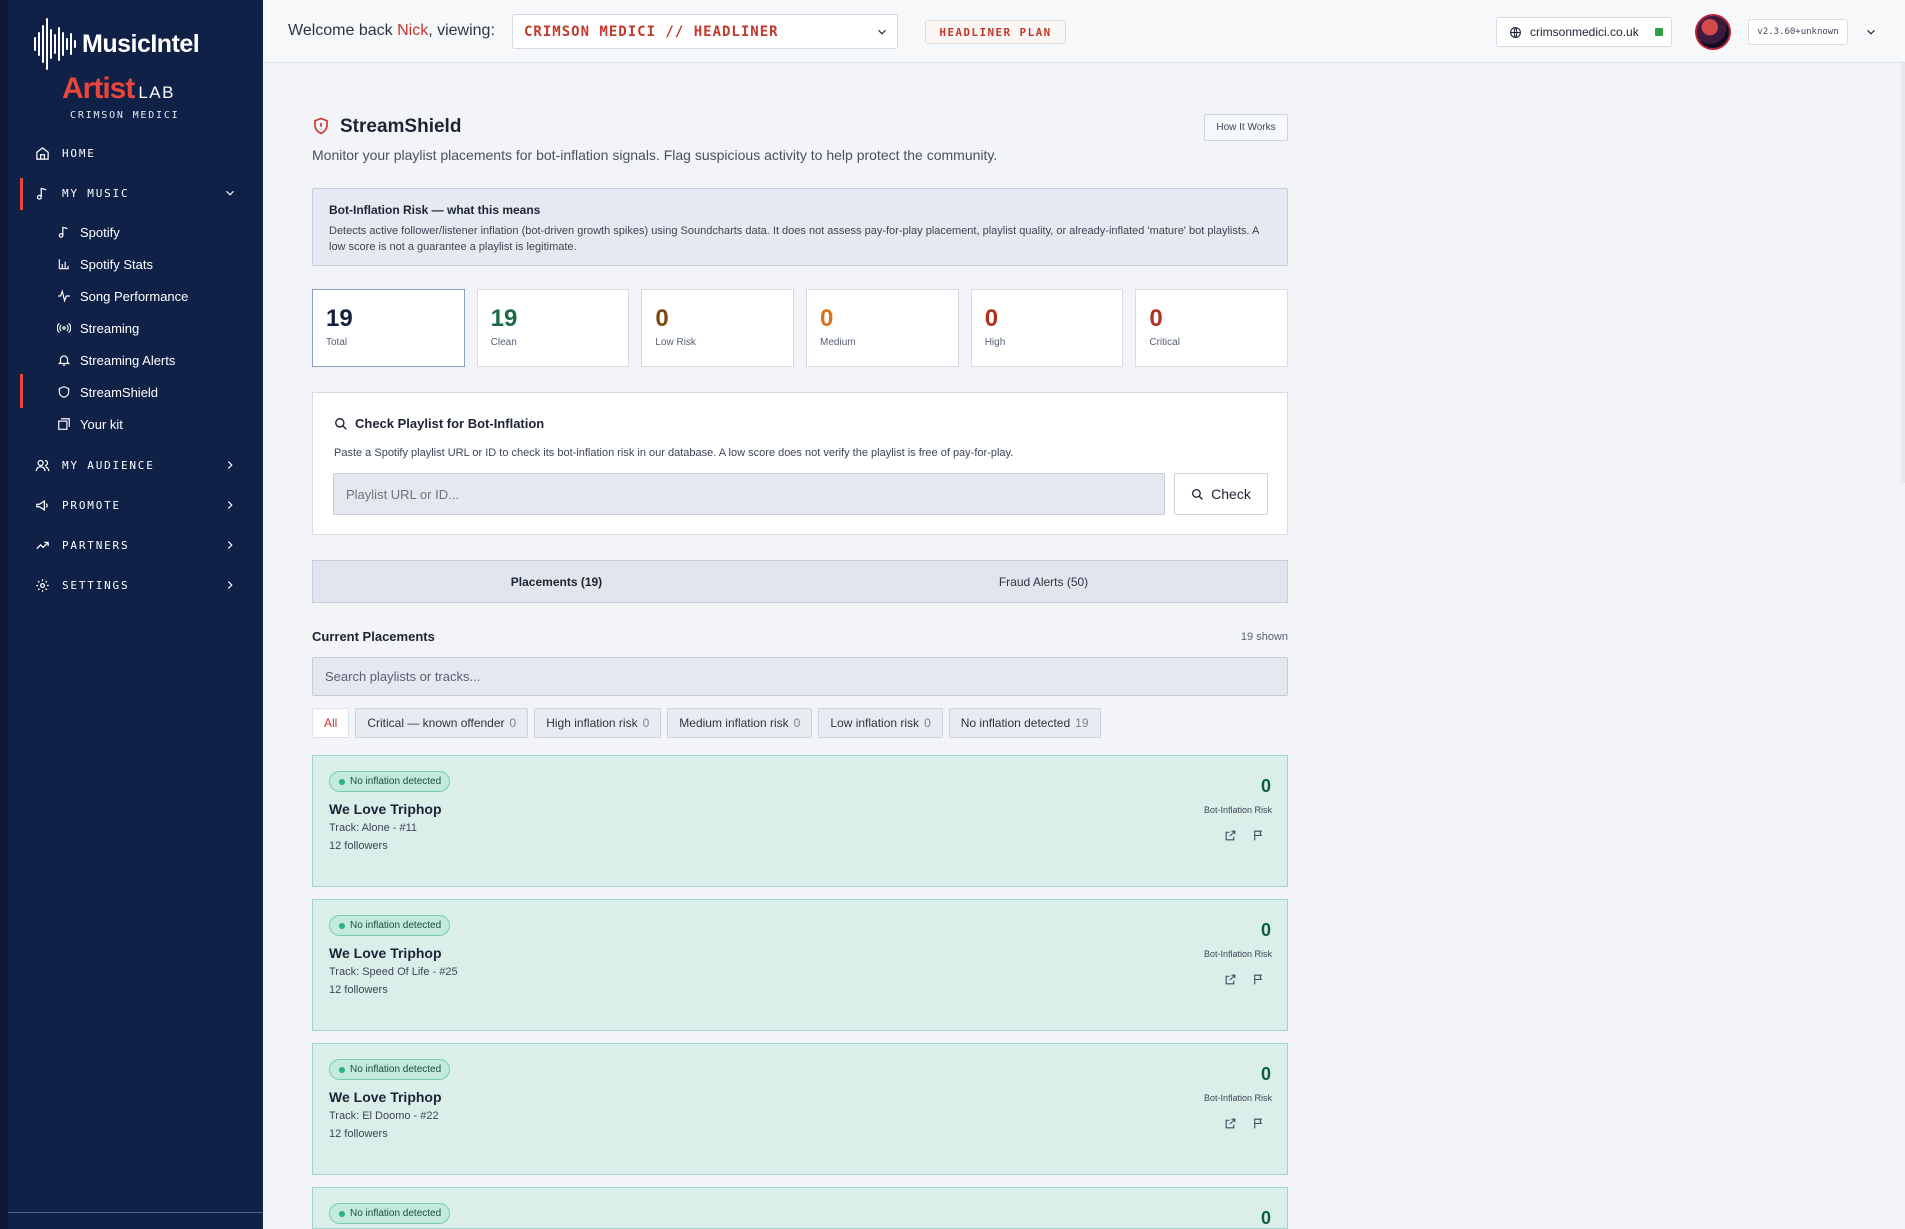 The height and width of the screenshot is (1229, 1905). Describe the element at coordinates (800, 129) in the screenshot. I see `page-header: StreamShield How It Works` at that location.